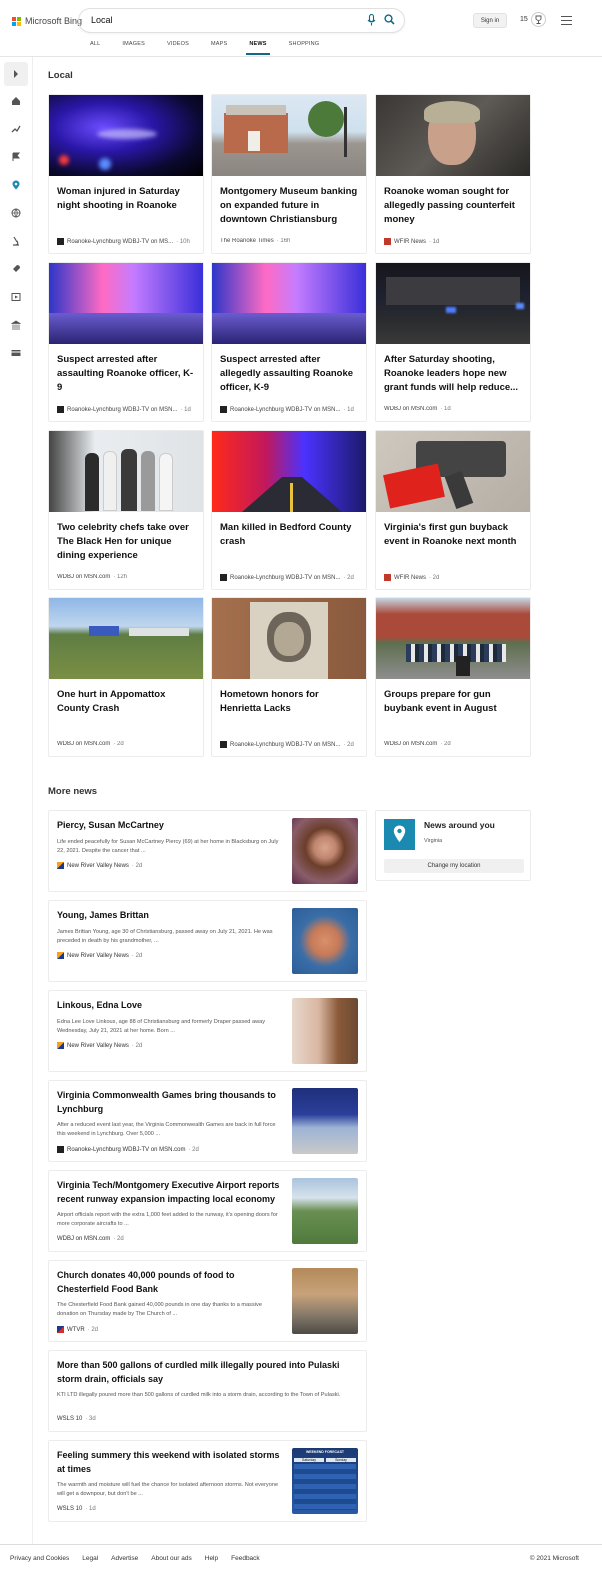 The image size is (602, 1571). Describe the element at coordinates (170, 916) in the screenshot. I see `more-news-title: Young, James Brittan` at that location.